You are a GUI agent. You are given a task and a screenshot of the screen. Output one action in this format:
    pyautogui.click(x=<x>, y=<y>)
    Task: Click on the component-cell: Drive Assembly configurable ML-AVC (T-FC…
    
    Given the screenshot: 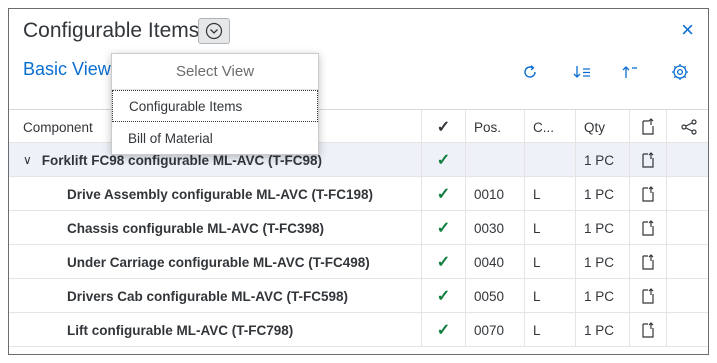 What is the action you would take?
    pyautogui.click(x=215, y=194)
    